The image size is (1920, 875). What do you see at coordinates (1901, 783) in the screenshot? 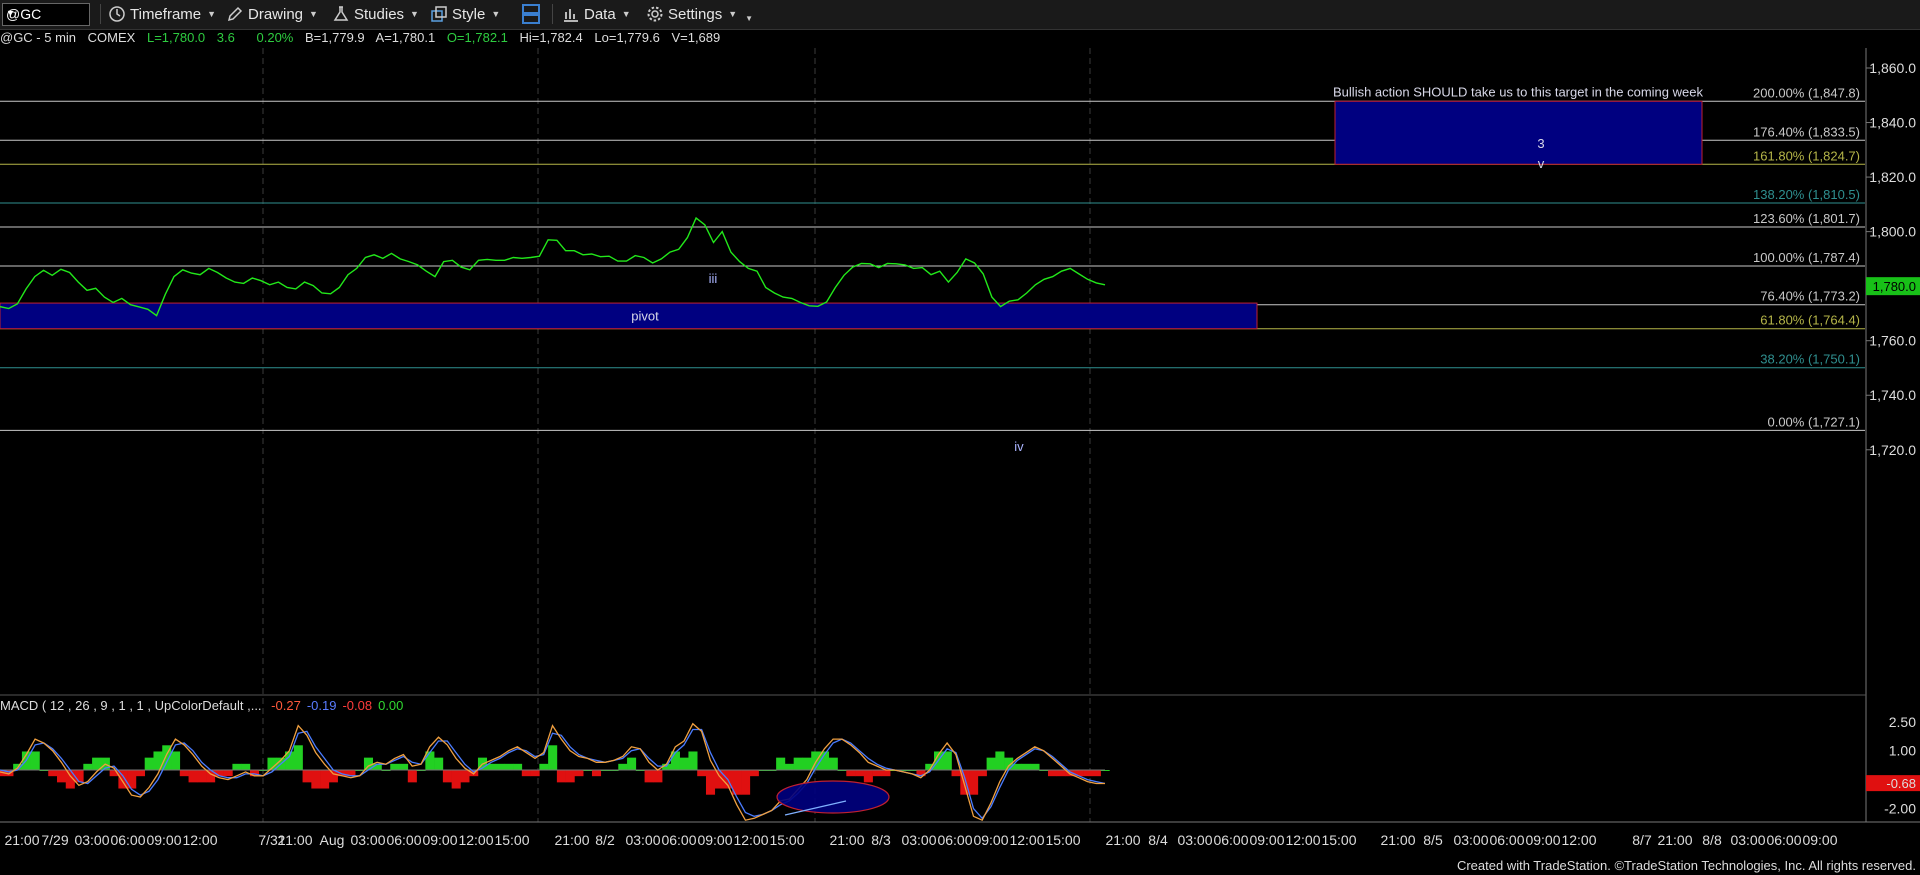
I see `macd-current-label: -0.68` at bounding box center [1901, 783].